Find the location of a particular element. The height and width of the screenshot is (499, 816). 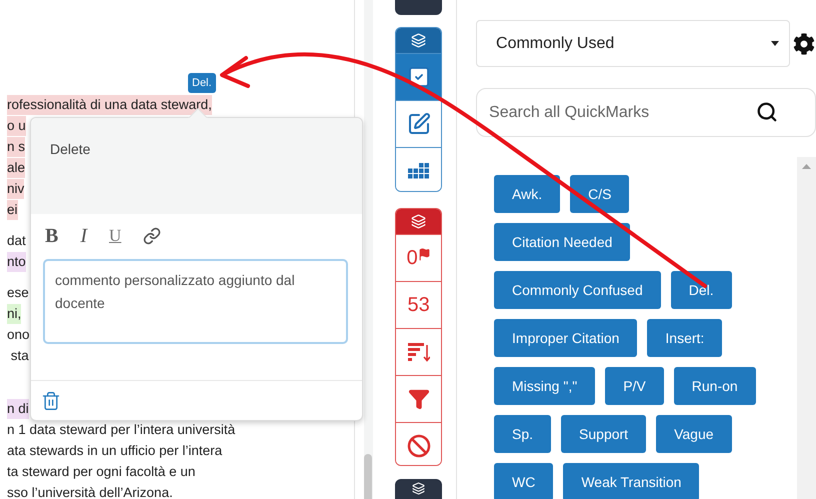

document-text: nto is located at coordinates (16, 262).